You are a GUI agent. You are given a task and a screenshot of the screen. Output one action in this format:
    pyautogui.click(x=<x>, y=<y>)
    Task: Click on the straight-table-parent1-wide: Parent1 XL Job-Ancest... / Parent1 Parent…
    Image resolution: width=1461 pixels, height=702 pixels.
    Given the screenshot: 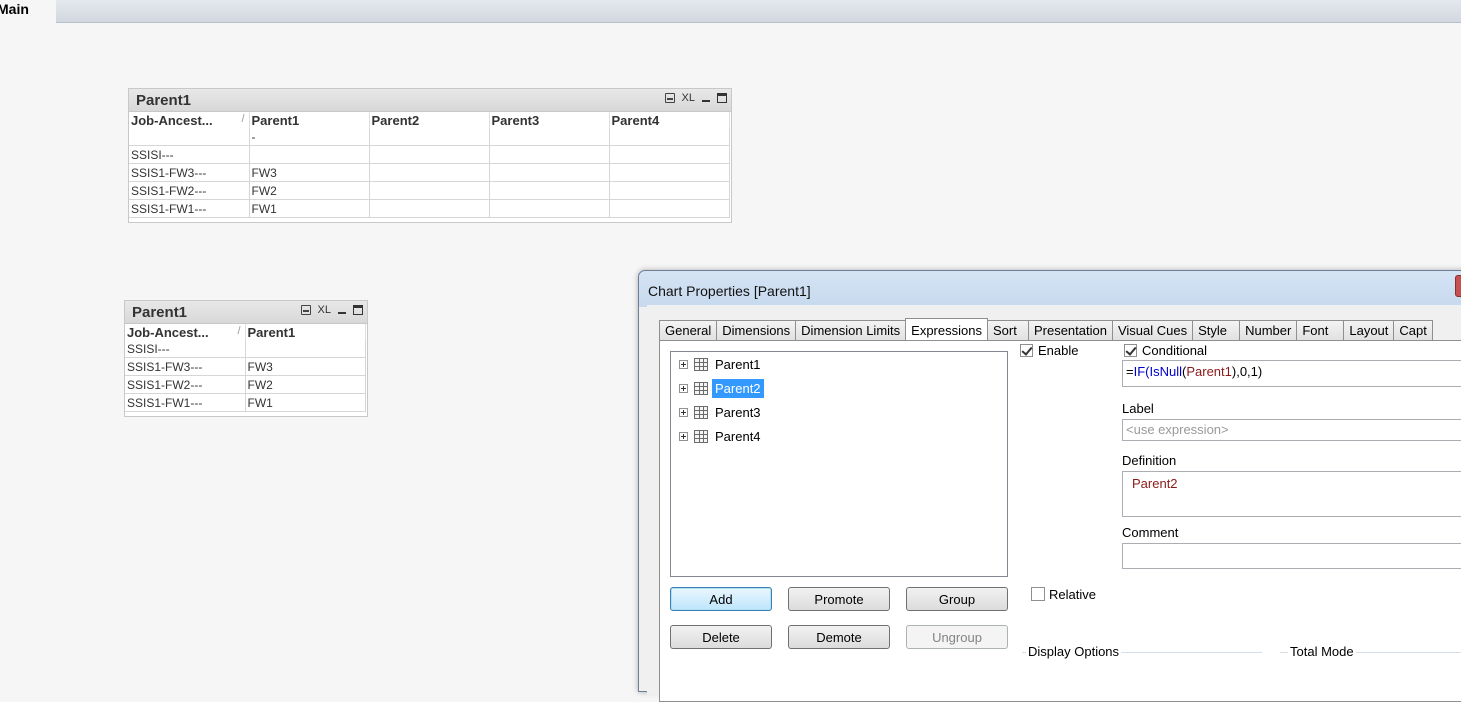 What is the action you would take?
    pyautogui.click(x=430, y=155)
    